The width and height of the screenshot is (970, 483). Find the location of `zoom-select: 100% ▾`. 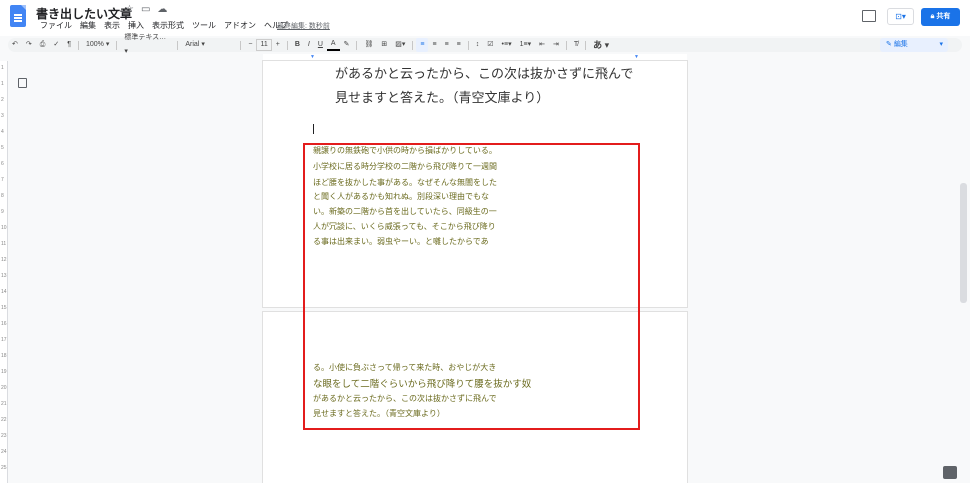

zoom-select: 100% ▾ is located at coordinates (97, 45).